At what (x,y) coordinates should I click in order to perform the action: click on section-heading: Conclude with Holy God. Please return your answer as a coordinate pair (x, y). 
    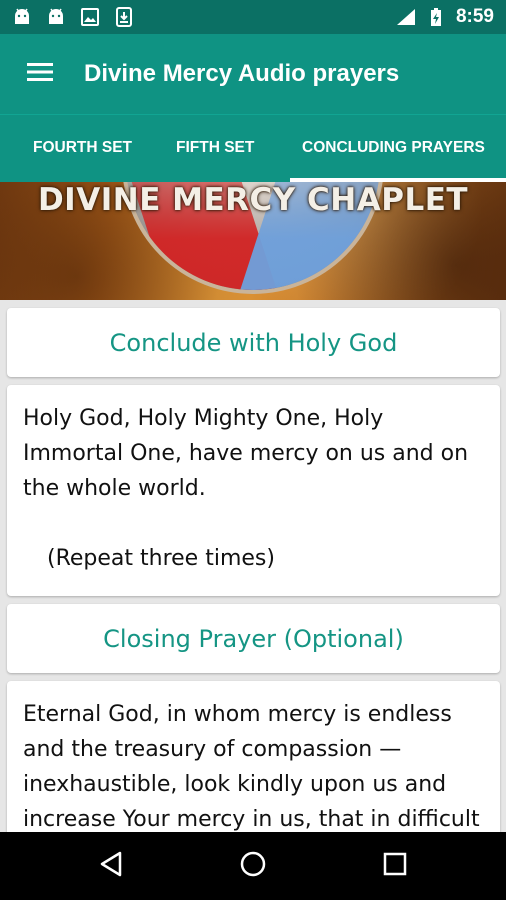
    Looking at the image, I should click on (253, 342).